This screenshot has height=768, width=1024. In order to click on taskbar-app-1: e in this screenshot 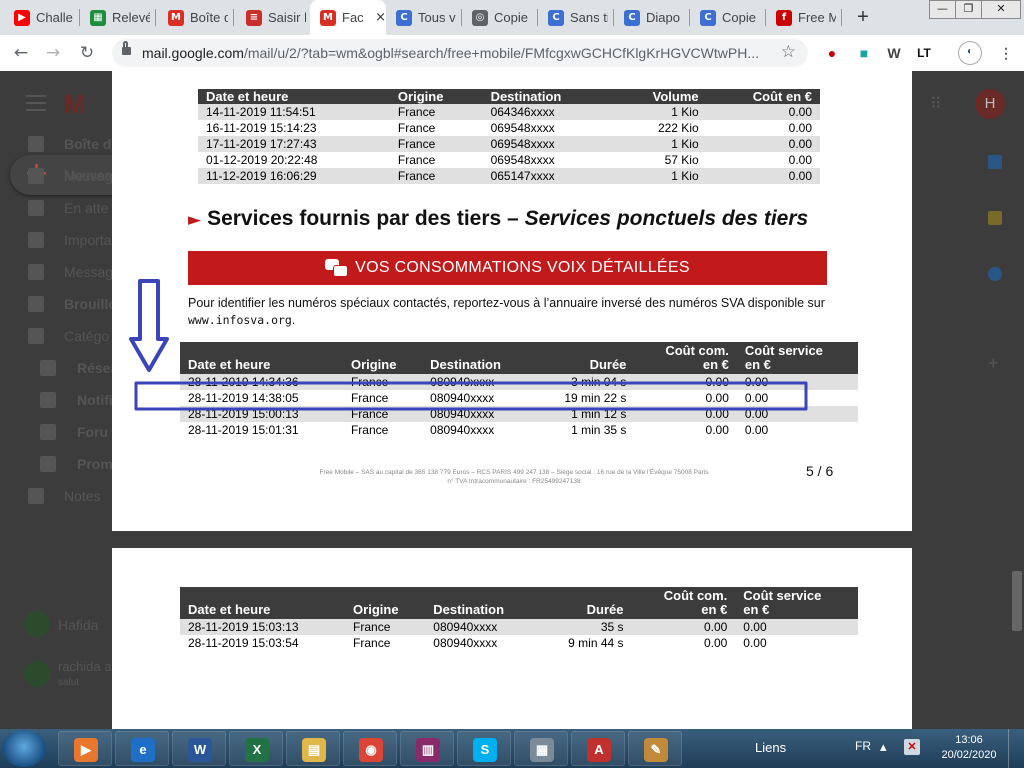, I will do `click(142, 748)`.